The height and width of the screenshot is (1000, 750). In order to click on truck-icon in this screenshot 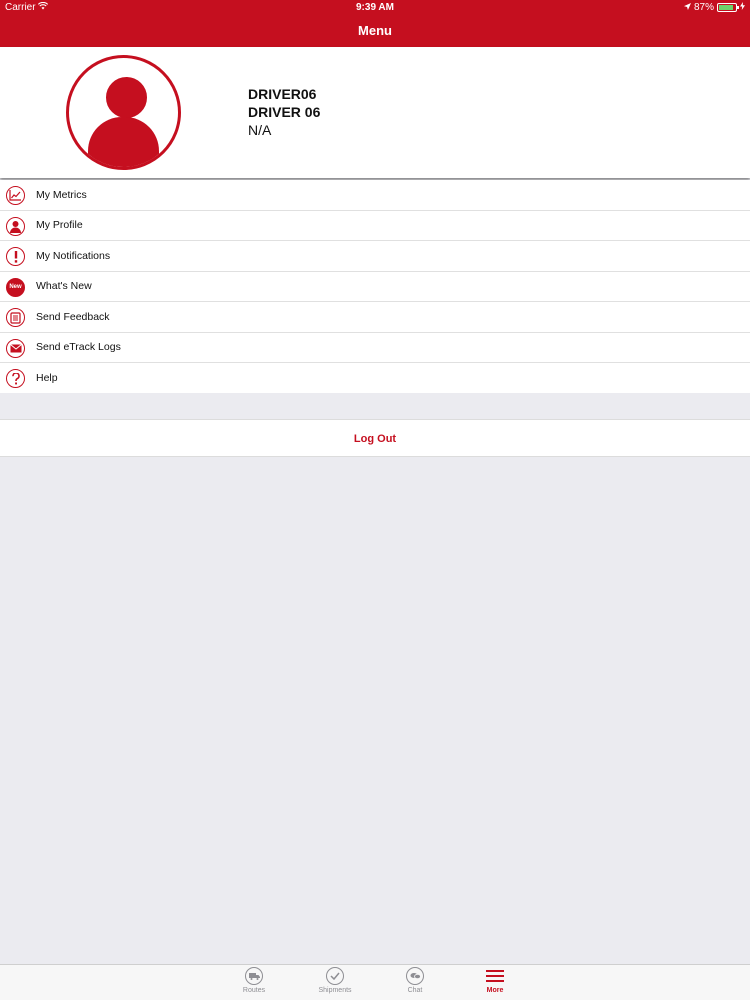, I will do `click(254, 976)`.